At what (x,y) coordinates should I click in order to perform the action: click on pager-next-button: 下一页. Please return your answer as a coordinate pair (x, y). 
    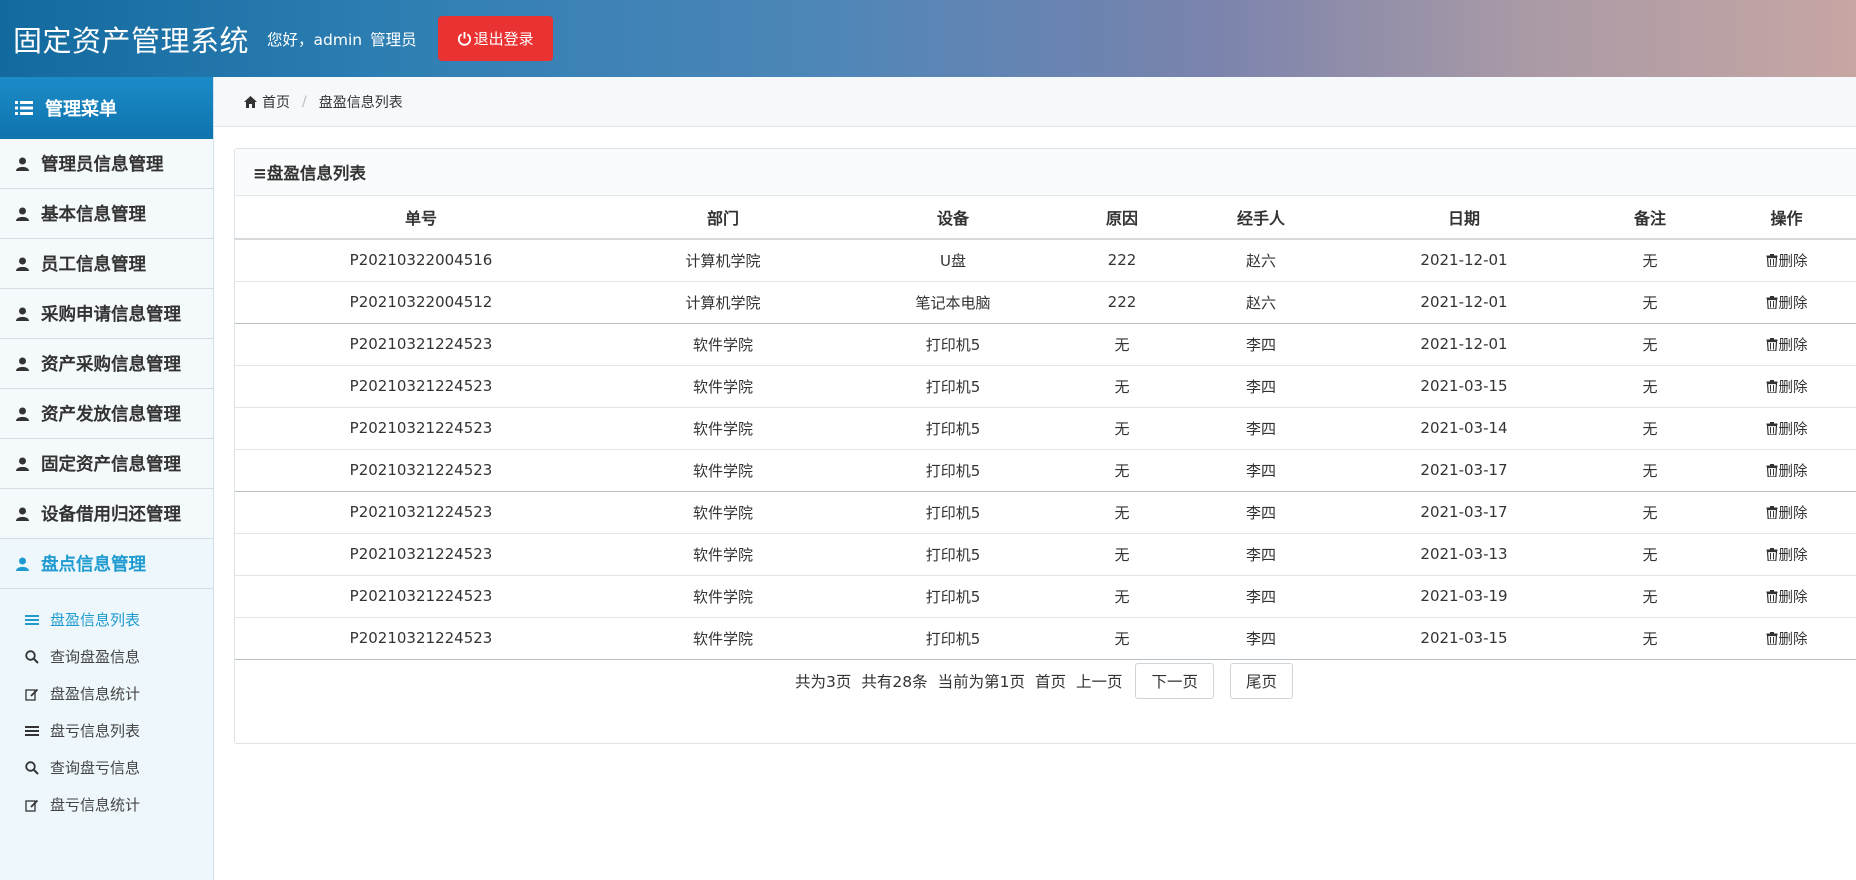
    Looking at the image, I should click on (1174, 681).